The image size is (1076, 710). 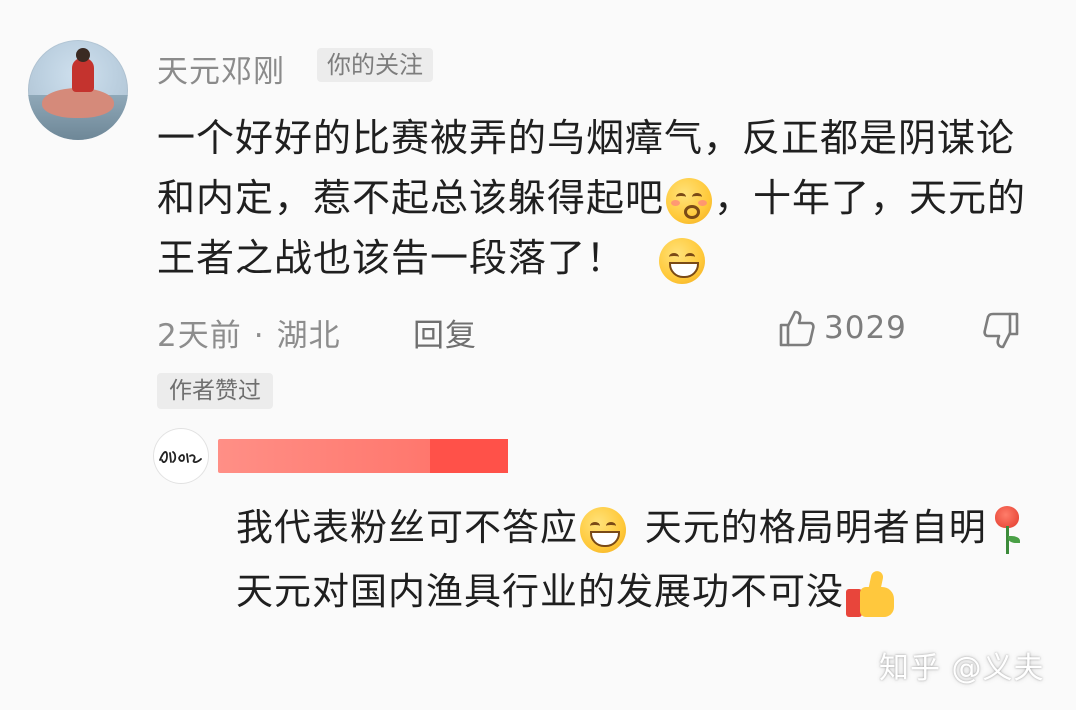 What do you see at coordinates (865, 328) in the screenshot?
I see `like-count: 3029` at bounding box center [865, 328].